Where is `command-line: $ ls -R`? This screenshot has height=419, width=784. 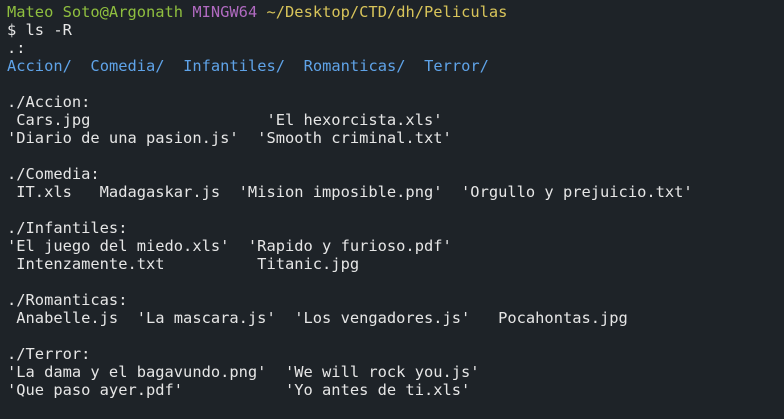
command-line: $ ls -R is located at coordinates (39, 30).